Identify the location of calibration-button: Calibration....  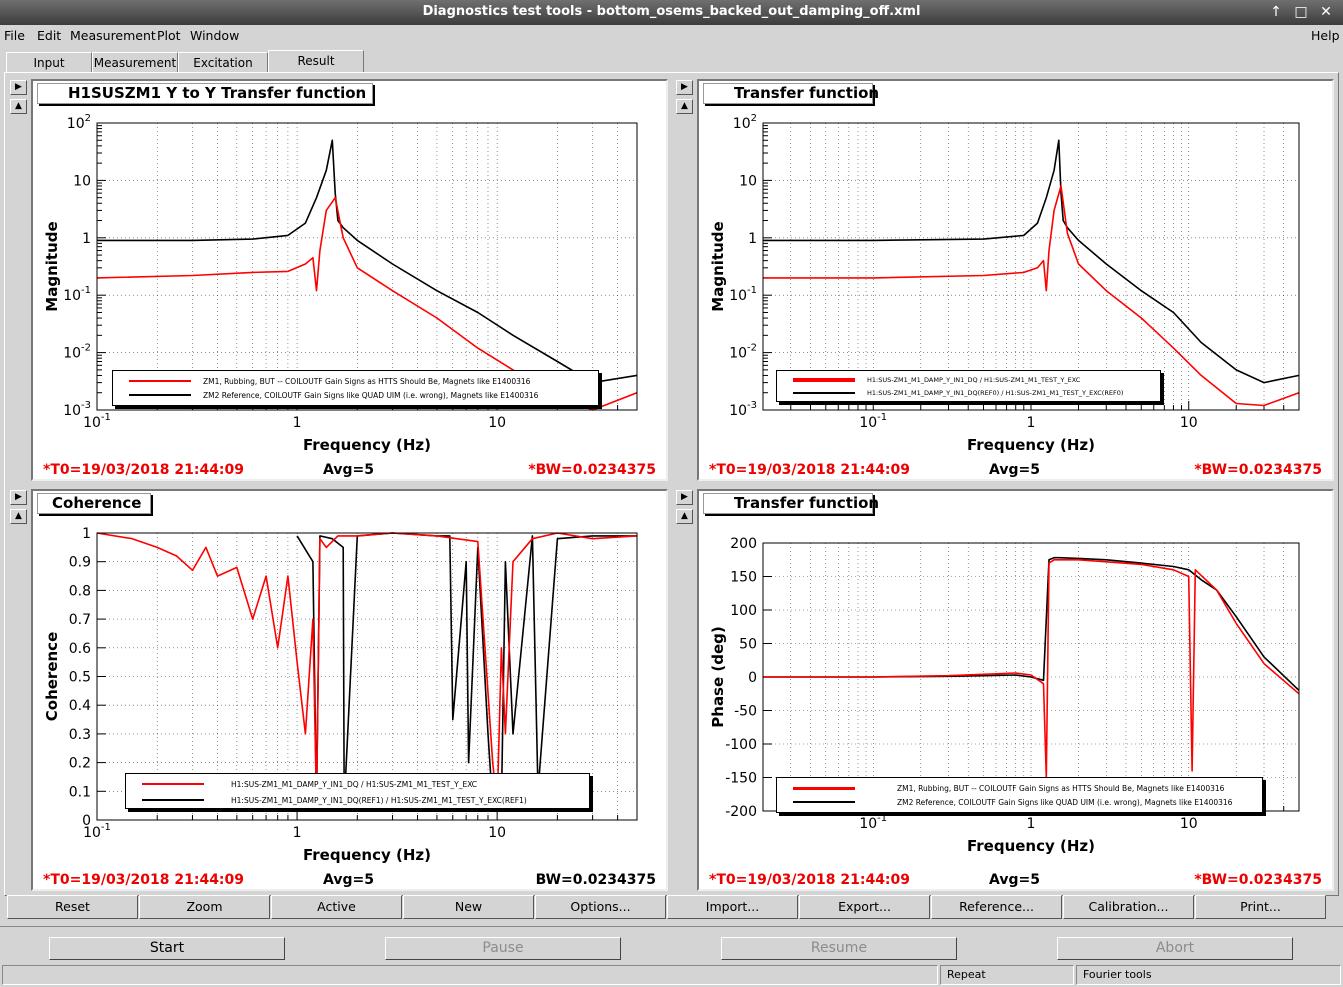
(1128, 907).